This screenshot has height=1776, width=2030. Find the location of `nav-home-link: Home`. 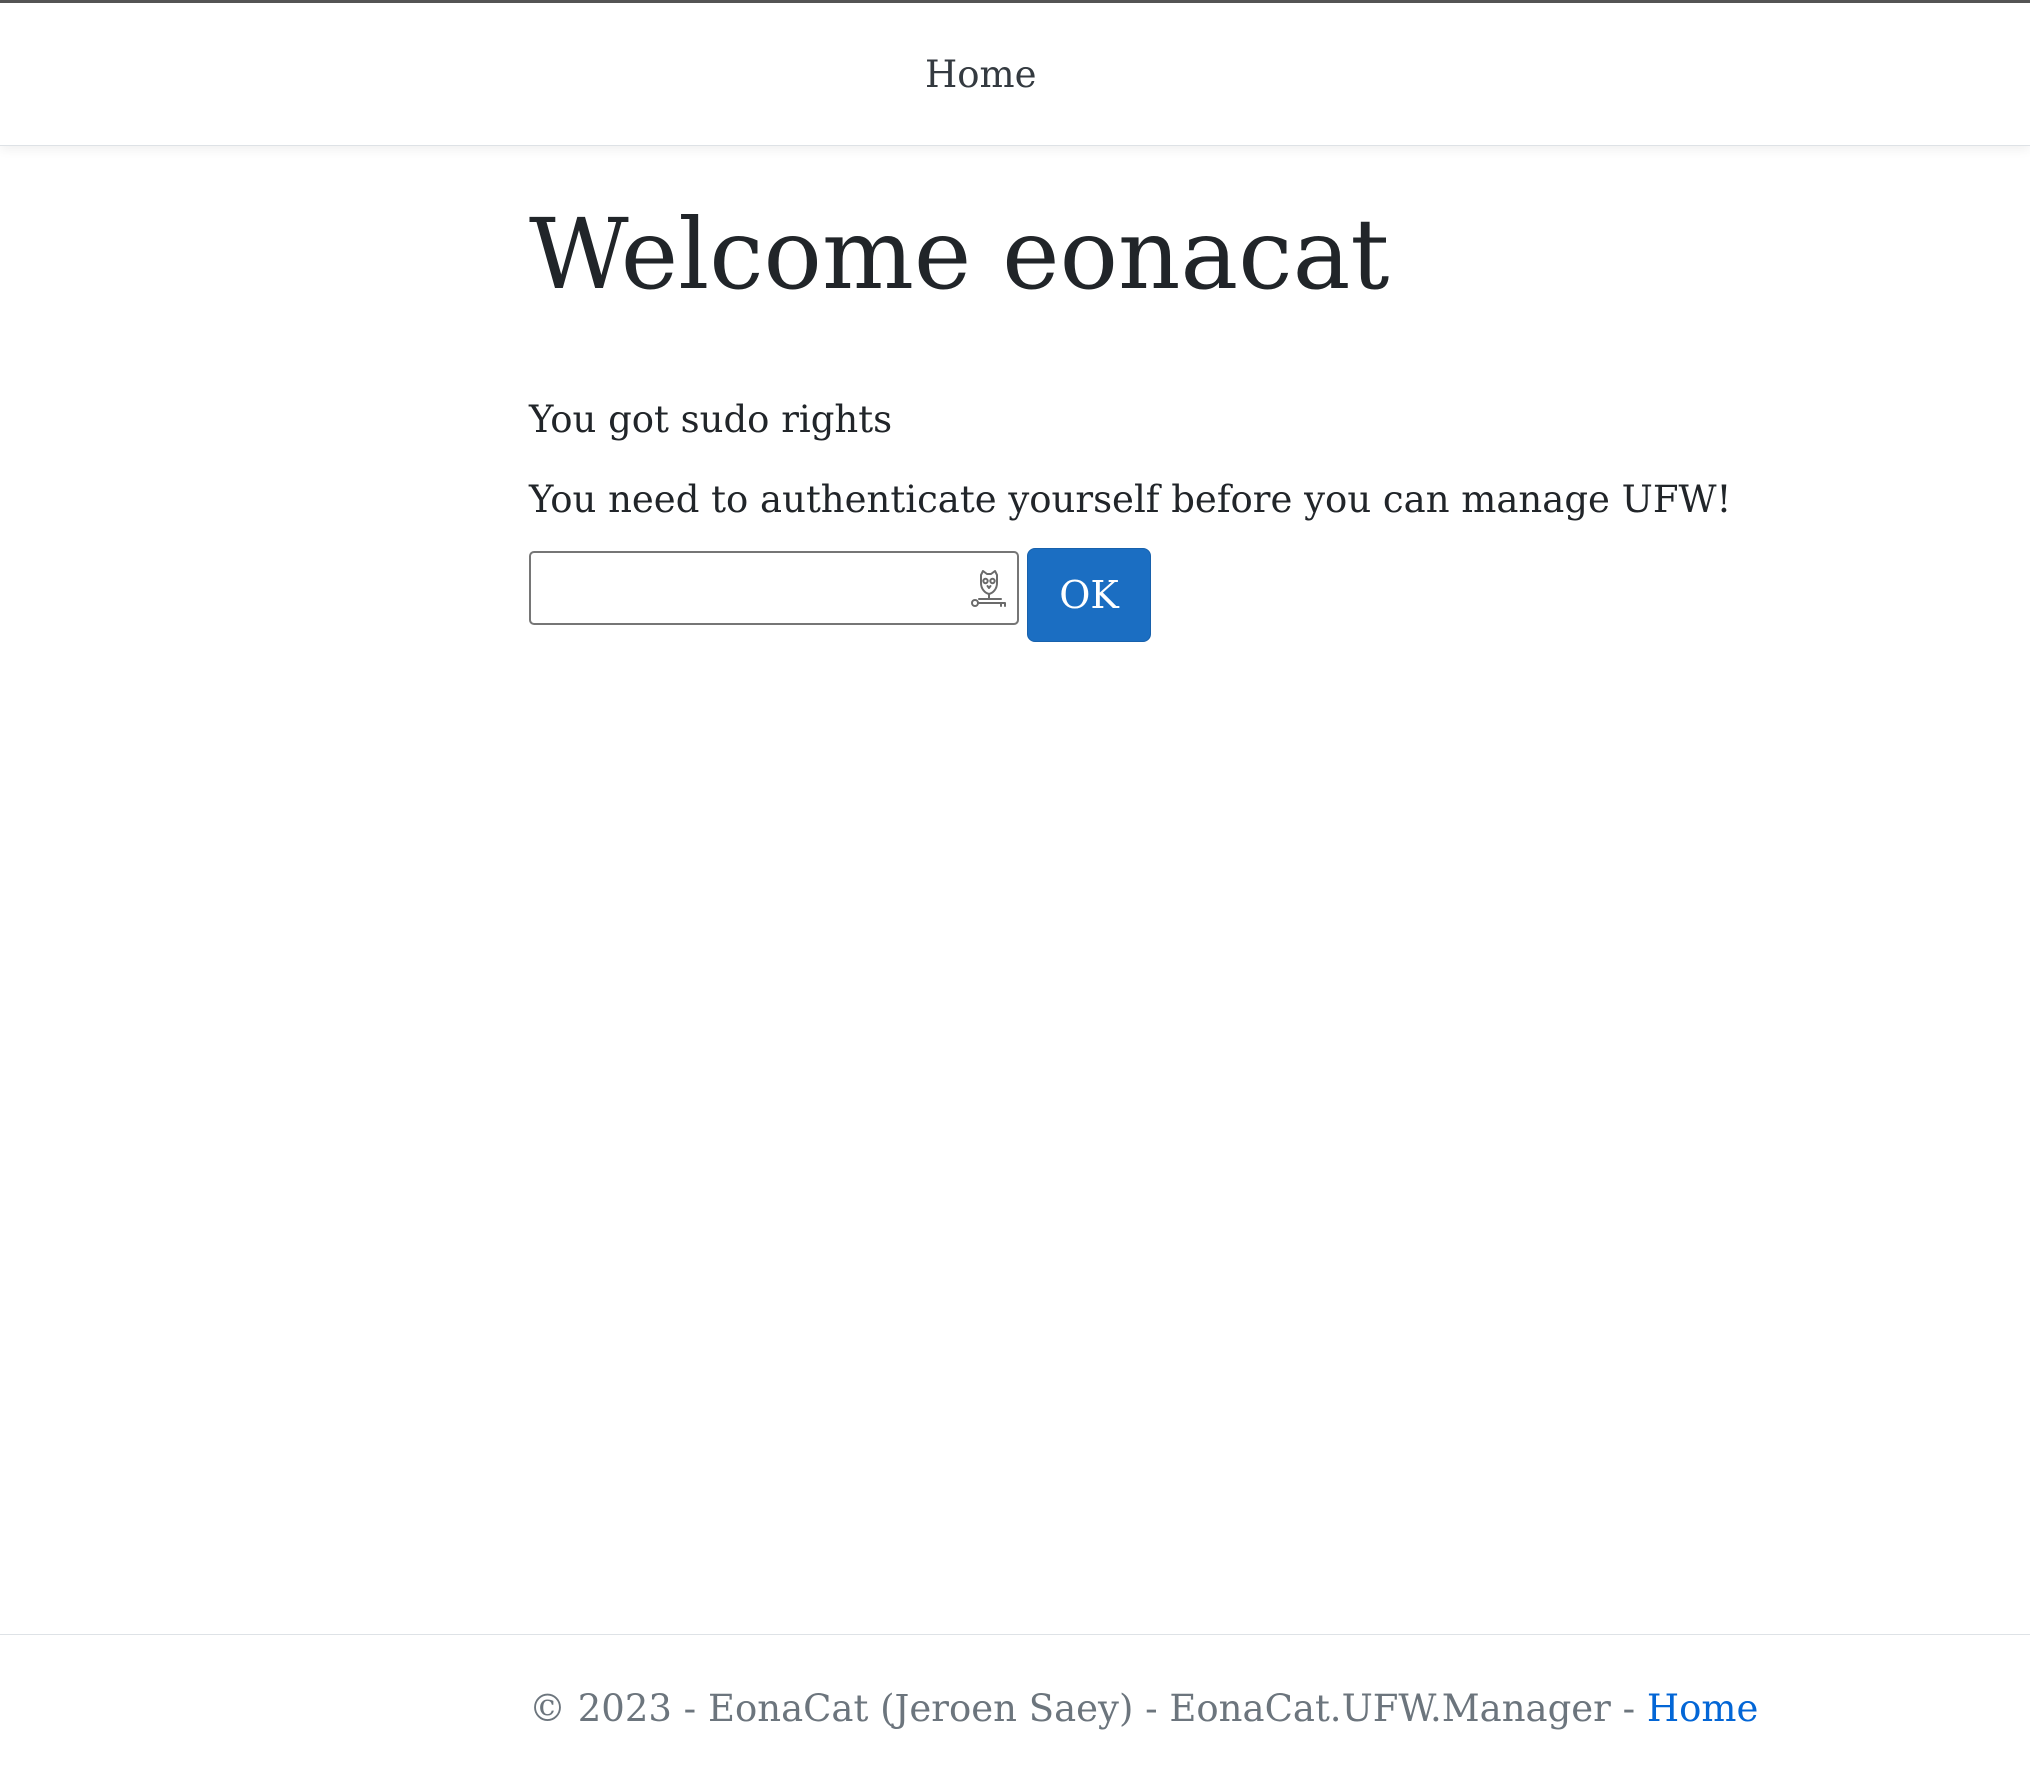

nav-home-link: Home is located at coordinates (981, 74).